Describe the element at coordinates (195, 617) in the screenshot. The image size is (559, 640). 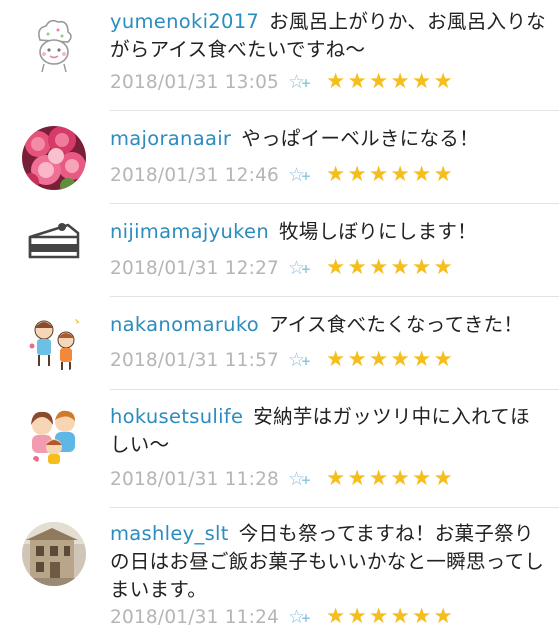
I see `timestamp: 2018/01/31 11:24` at that location.